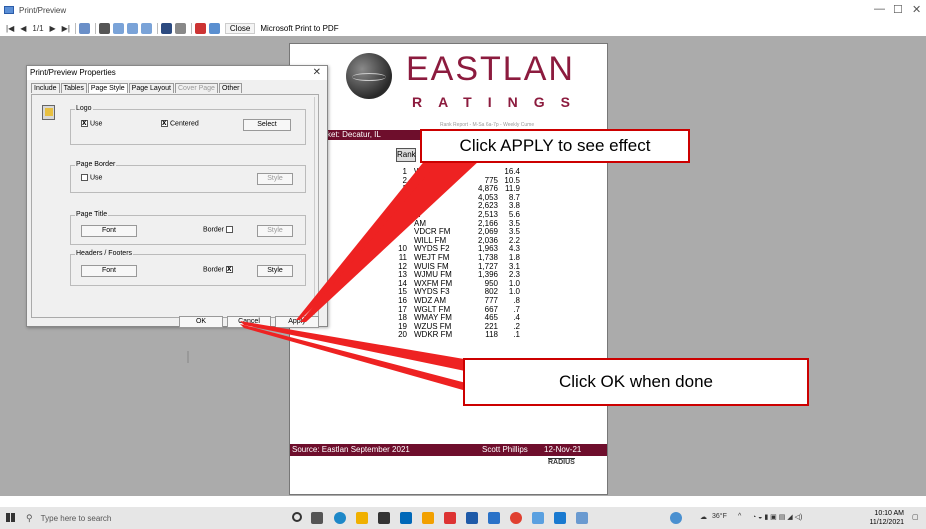 This screenshot has width=926, height=529. What do you see at coordinates (45, 88) in the screenshot?
I see `tab-include: Include` at bounding box center [45, 88].